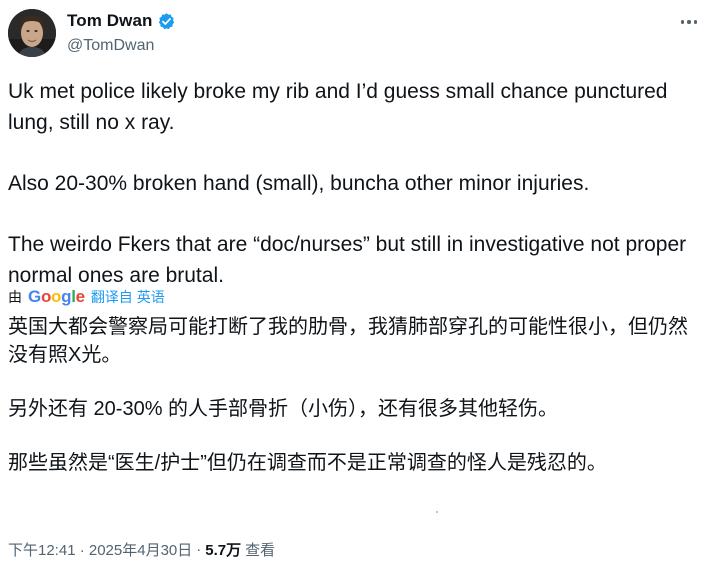 This screenshot has height=580, width=715. What do you see at coordinates (283, 409) in the screenshot?
I see `translated-paragraph: 另外还有 20-30% 的人手部骨折（小伤），还有很多其他轻伤。` at bounding box center [283, 409].